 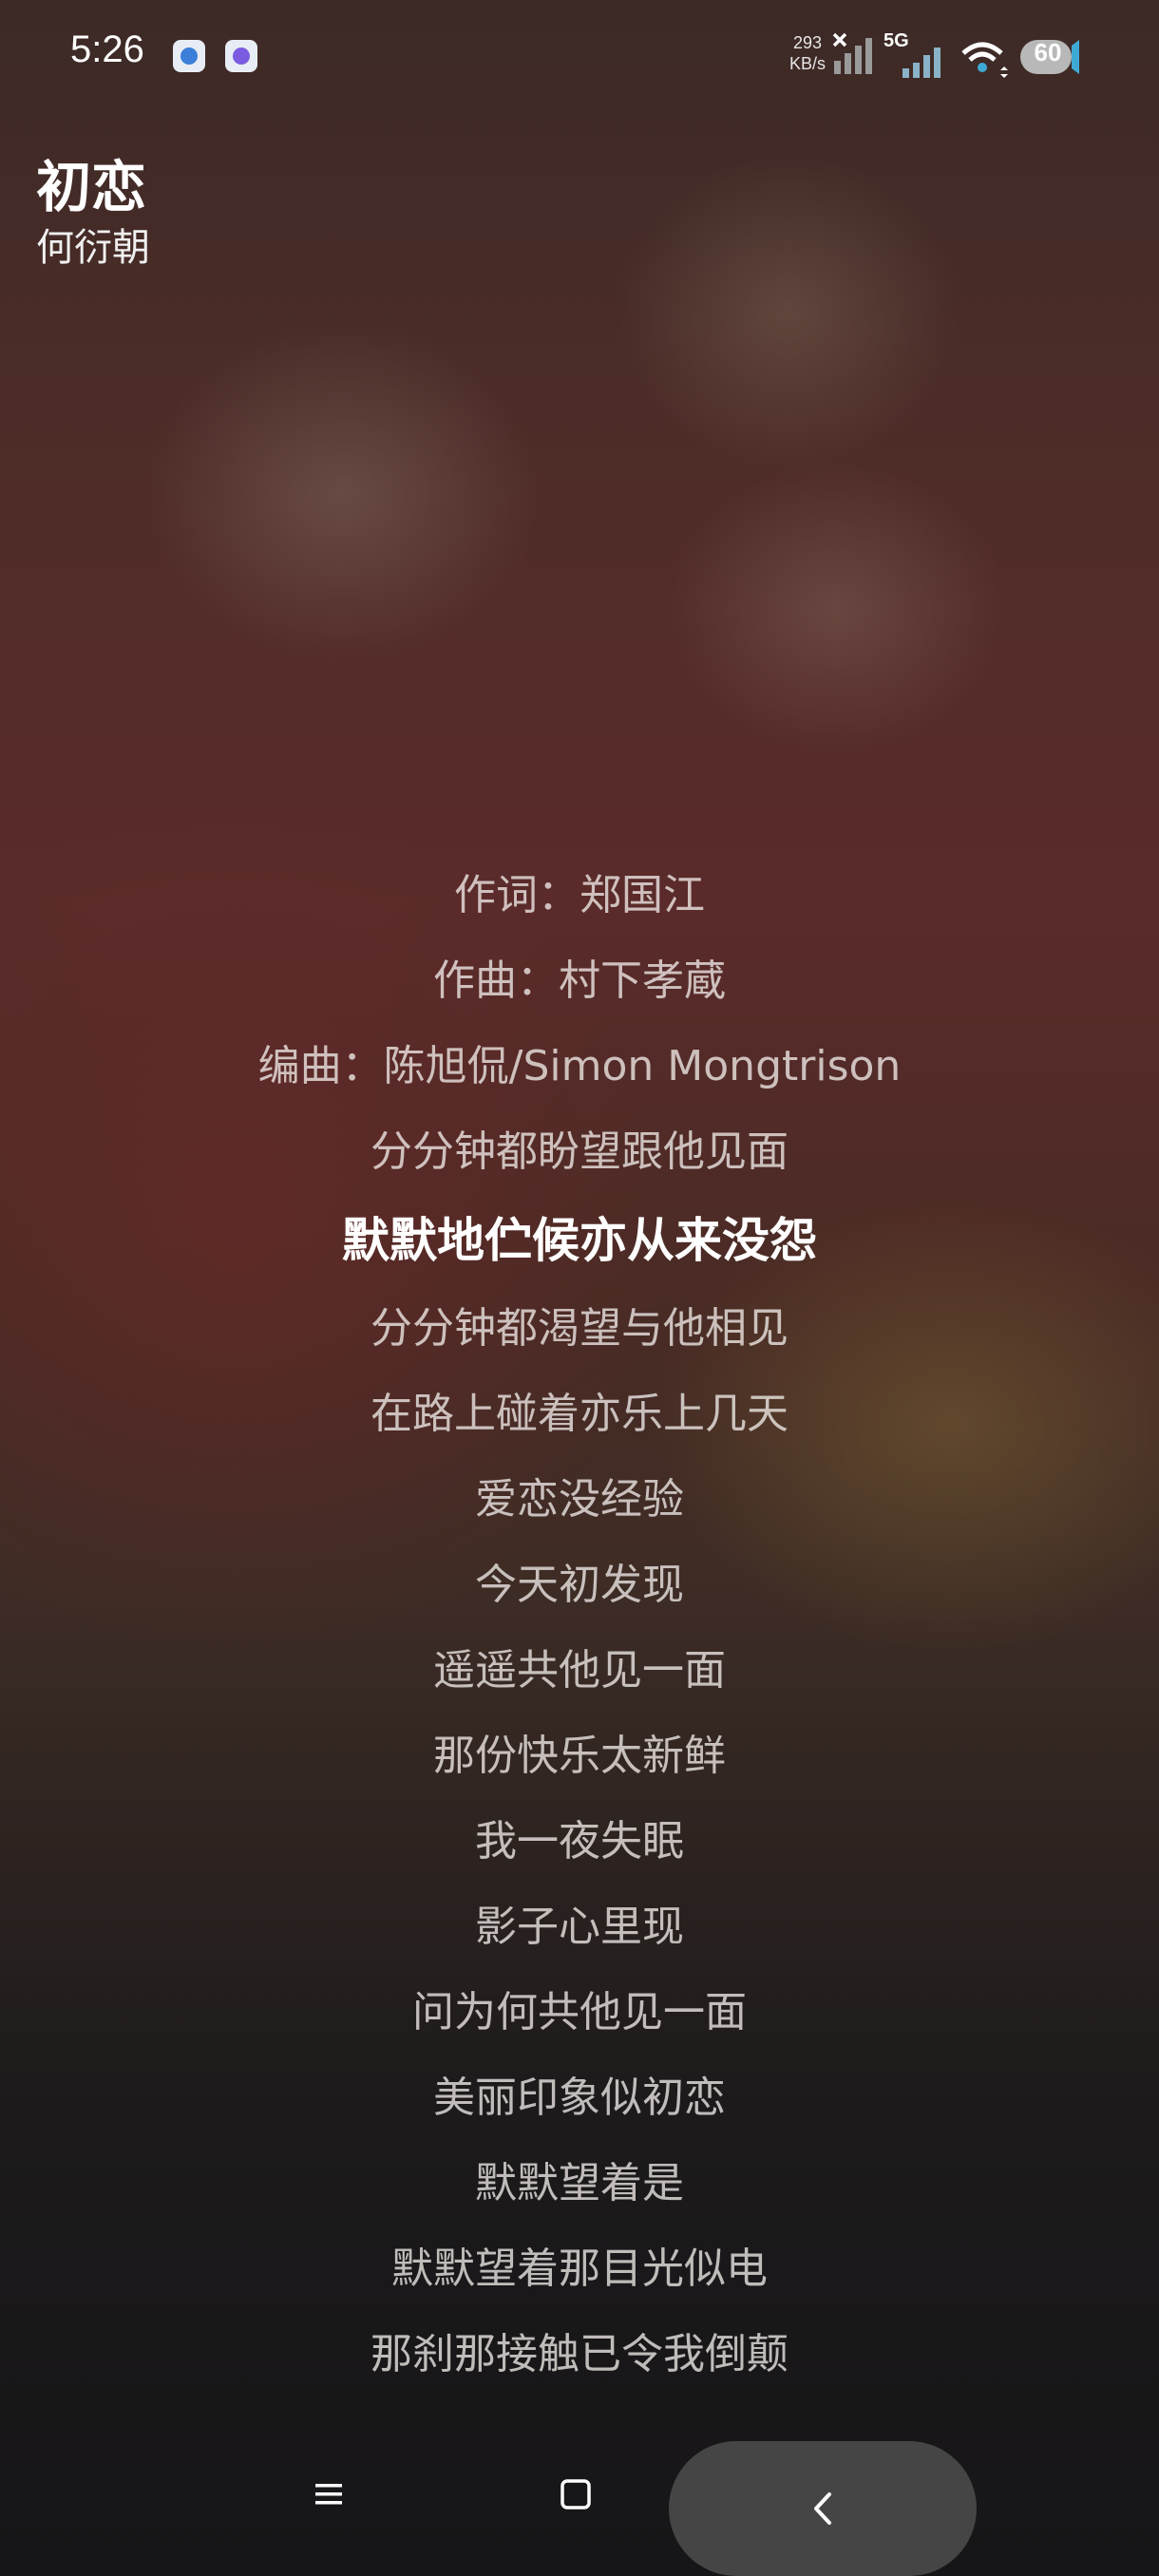 I want to click on lyric-line-current: 默默地伫候亦从来没怨, so click(x=579, y=1240).